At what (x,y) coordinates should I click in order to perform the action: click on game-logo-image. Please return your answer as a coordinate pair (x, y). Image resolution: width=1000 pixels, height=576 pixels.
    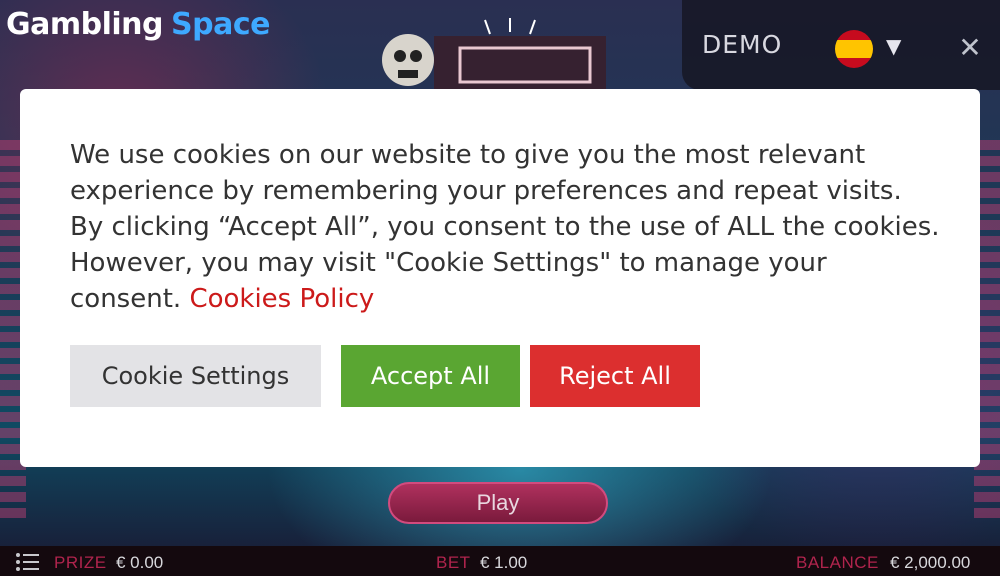
    Looking at the image, I should click on (494, 56).